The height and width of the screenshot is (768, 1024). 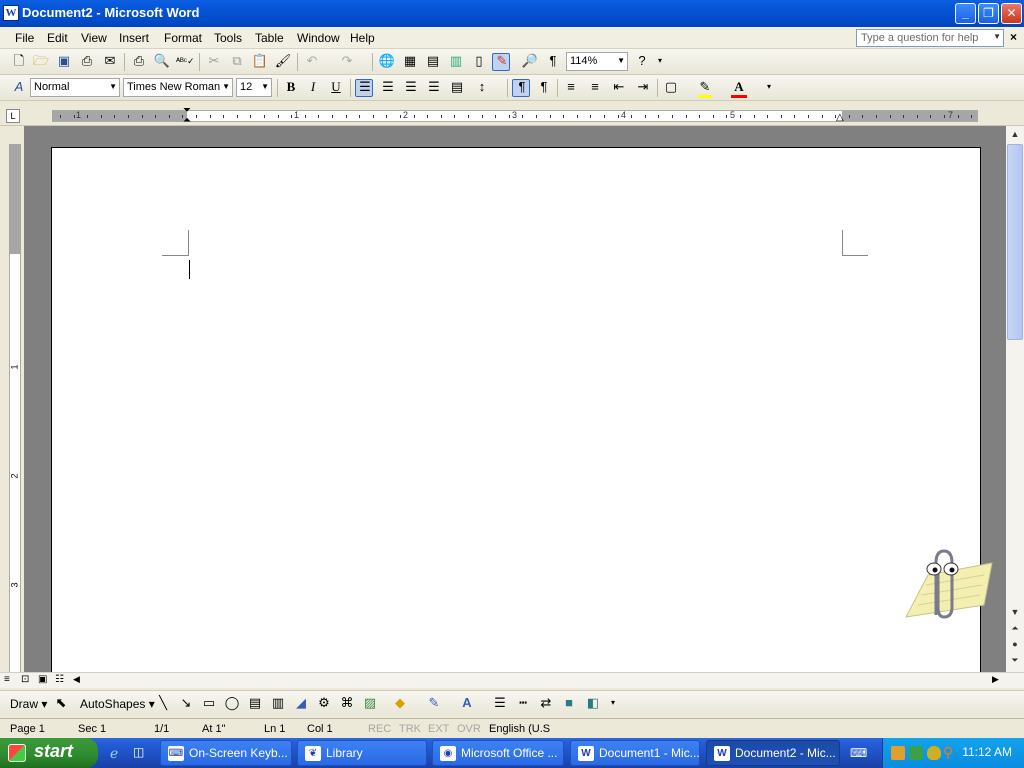 What do you see at coordinates (187, 116) in the screenshot?
I see `indent-marker-icon: ⏷ ⏶` at bounding box center [187, 116].